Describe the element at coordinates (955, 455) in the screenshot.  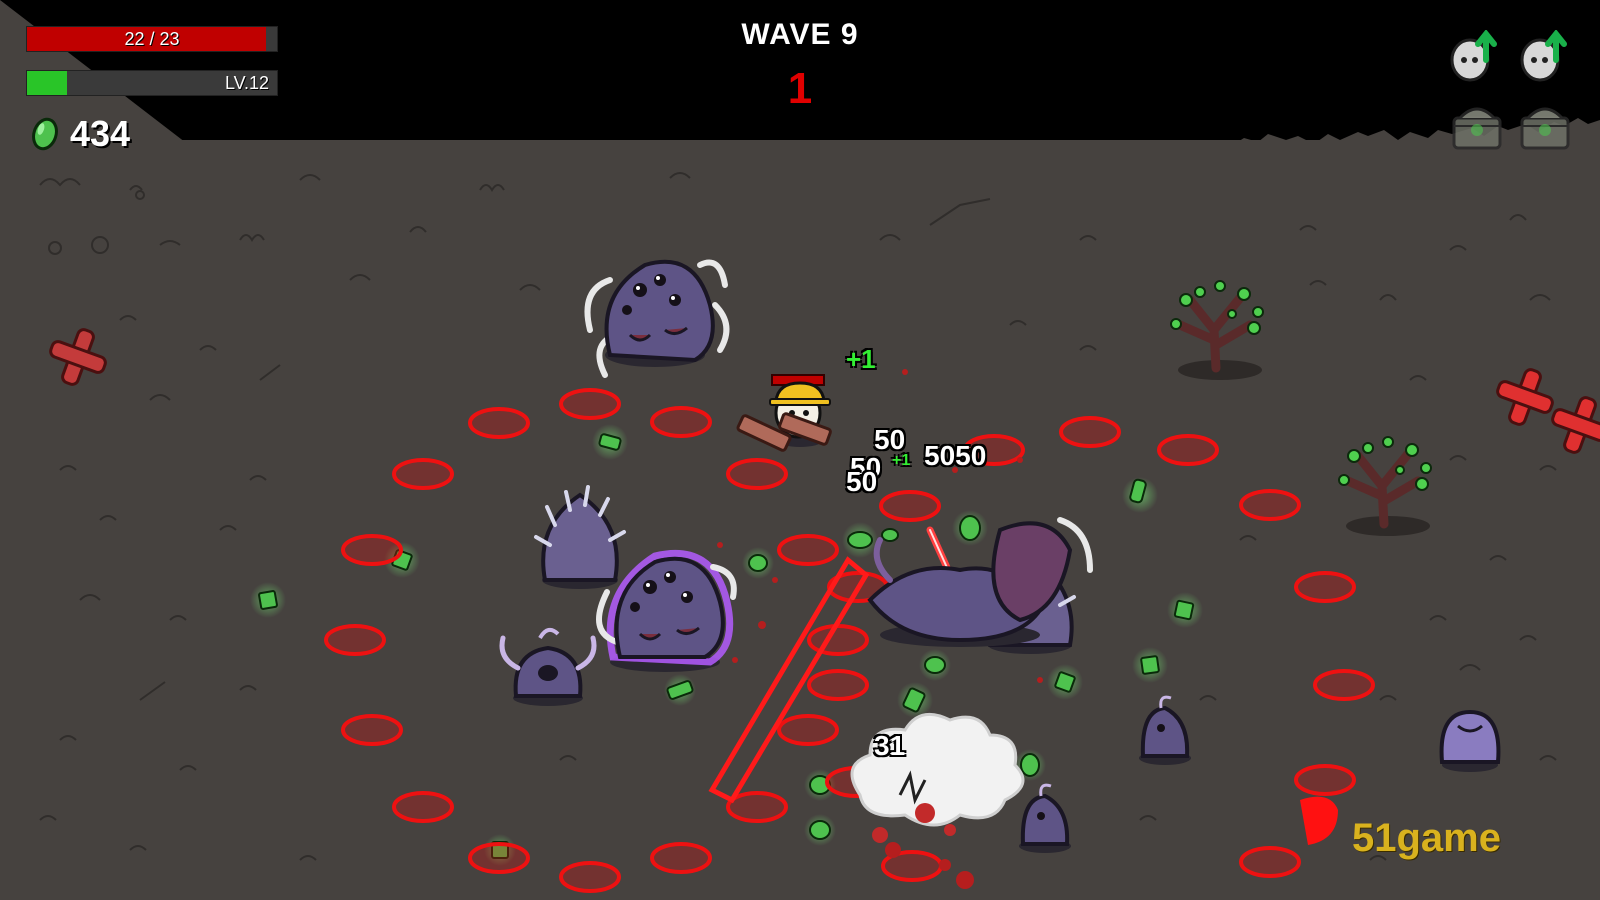
I see `damage-number: 5050` at that location.